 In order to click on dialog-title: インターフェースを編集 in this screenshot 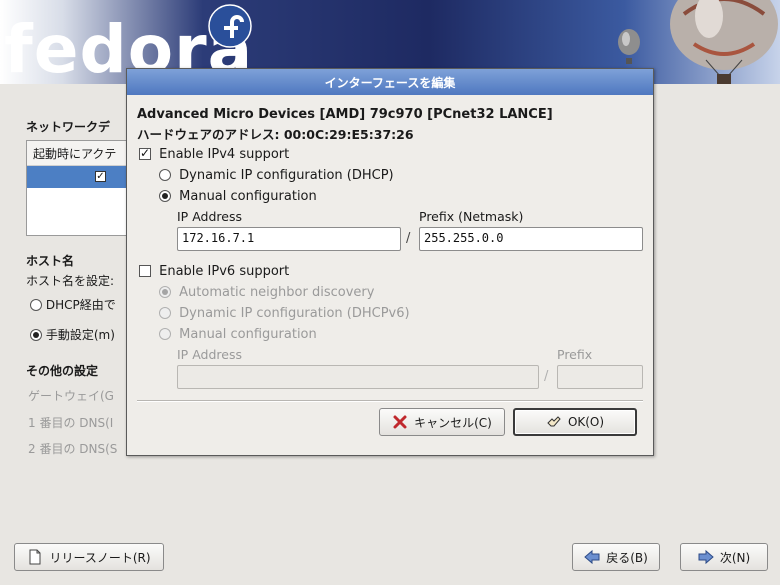, I will do `click(390, 82)`.